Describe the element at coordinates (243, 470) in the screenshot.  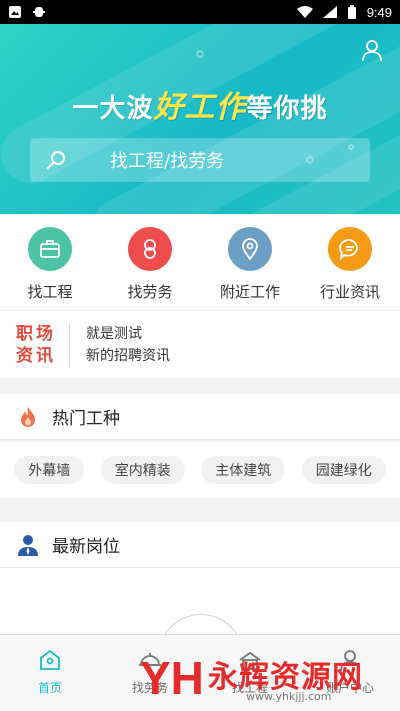
I see `job-tag: 主体建筑` at that location.